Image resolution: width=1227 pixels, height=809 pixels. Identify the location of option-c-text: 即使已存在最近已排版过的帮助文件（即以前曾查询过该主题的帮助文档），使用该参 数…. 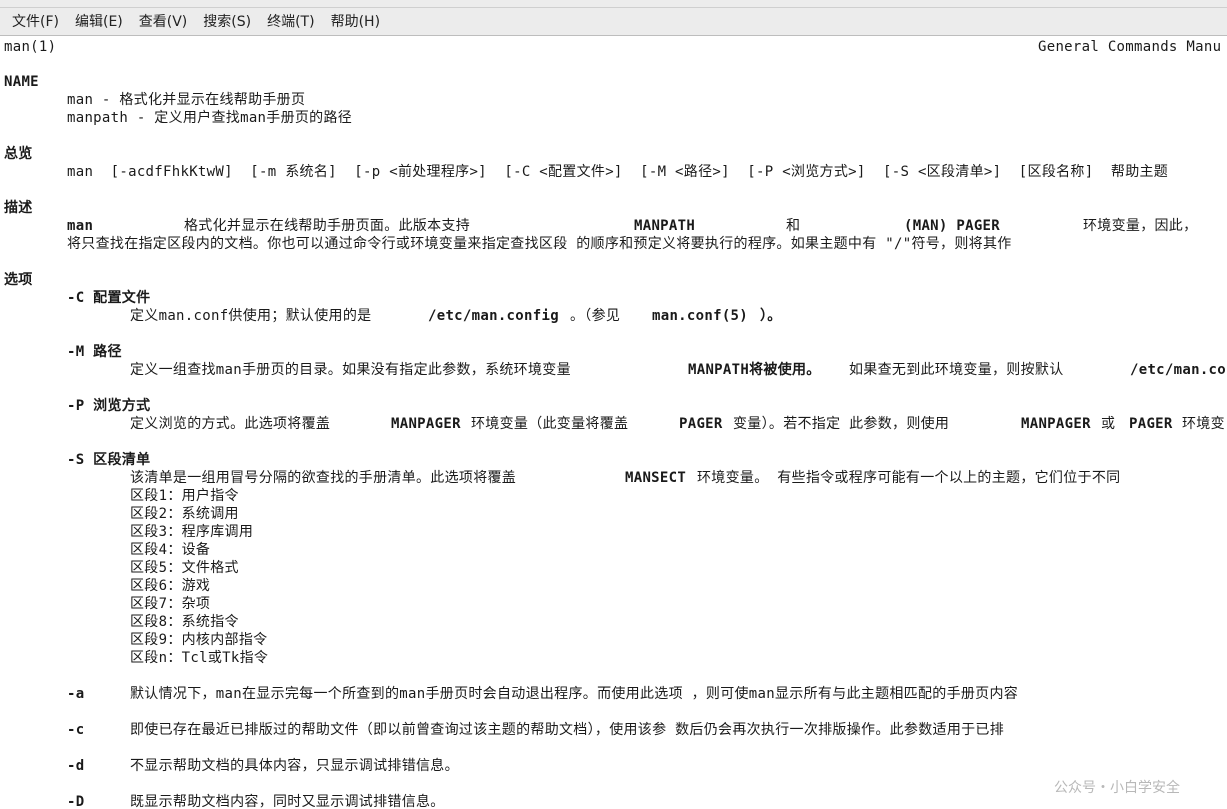
(567, 730).